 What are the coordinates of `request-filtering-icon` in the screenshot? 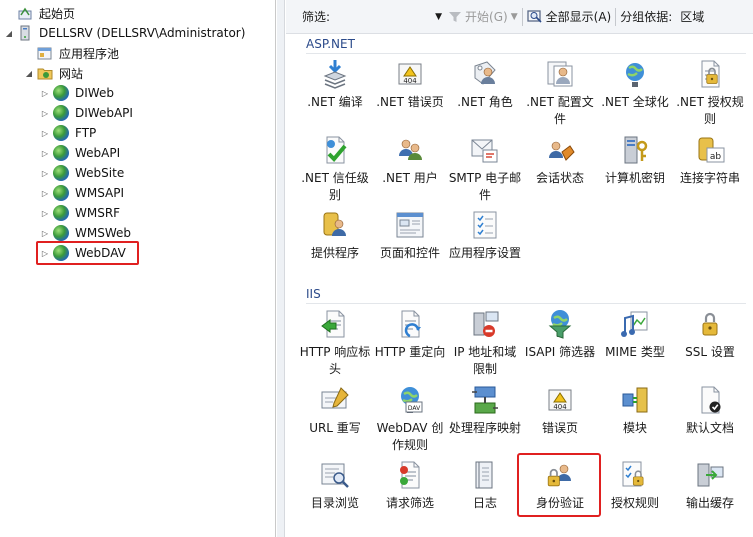 It's located at (410, 475).